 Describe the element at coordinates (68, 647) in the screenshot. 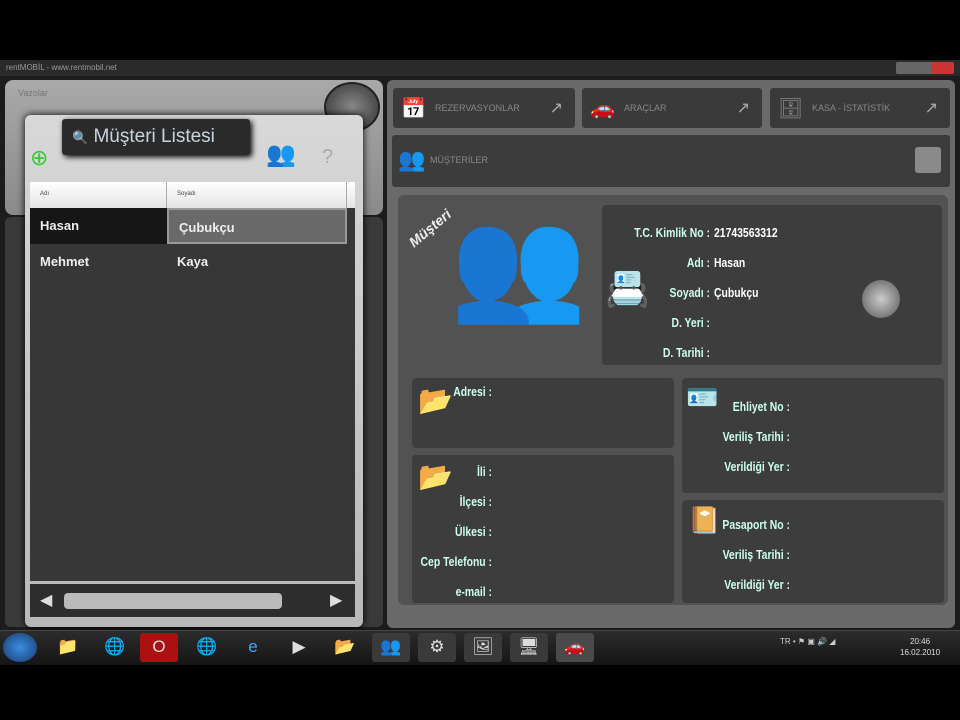

I see `explorer-icon: 📁` at that location.